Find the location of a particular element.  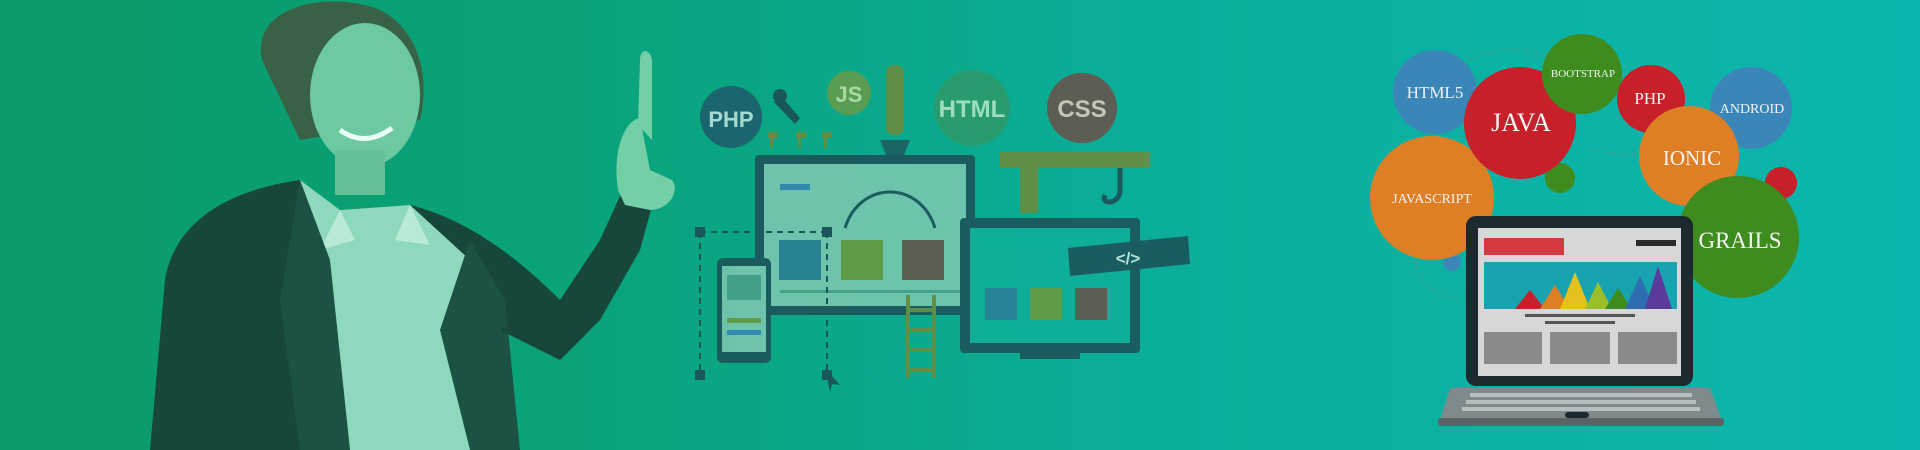

design-monitor is located at coordinates (865, 235).